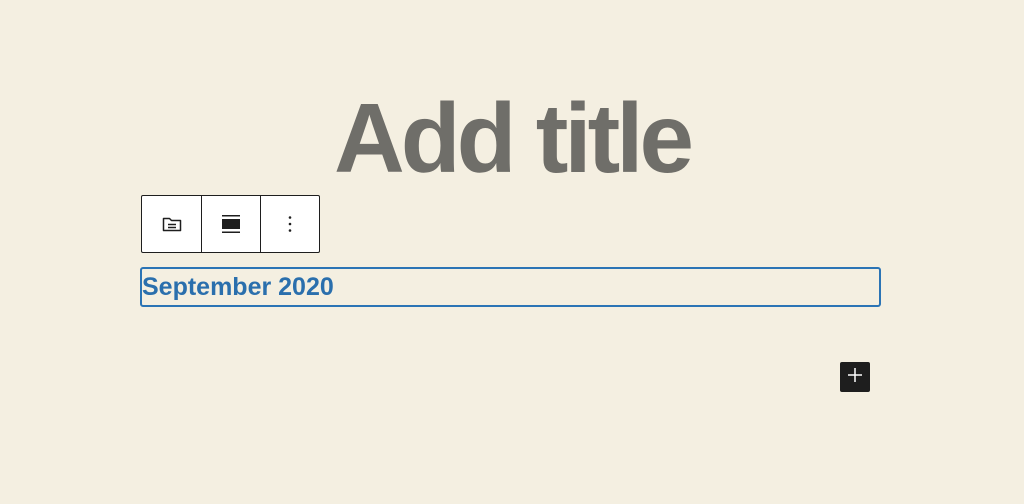  I want to click on align-icon, so click(231, 224).